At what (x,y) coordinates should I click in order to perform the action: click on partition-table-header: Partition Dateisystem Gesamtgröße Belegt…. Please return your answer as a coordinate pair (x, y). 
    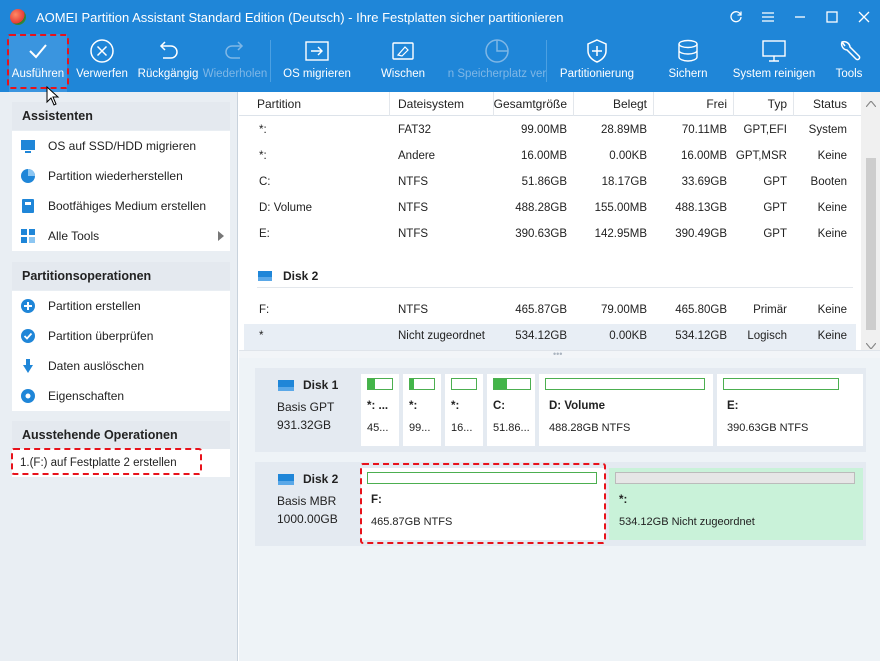
    Looking at the image, I should click on (550, 104).